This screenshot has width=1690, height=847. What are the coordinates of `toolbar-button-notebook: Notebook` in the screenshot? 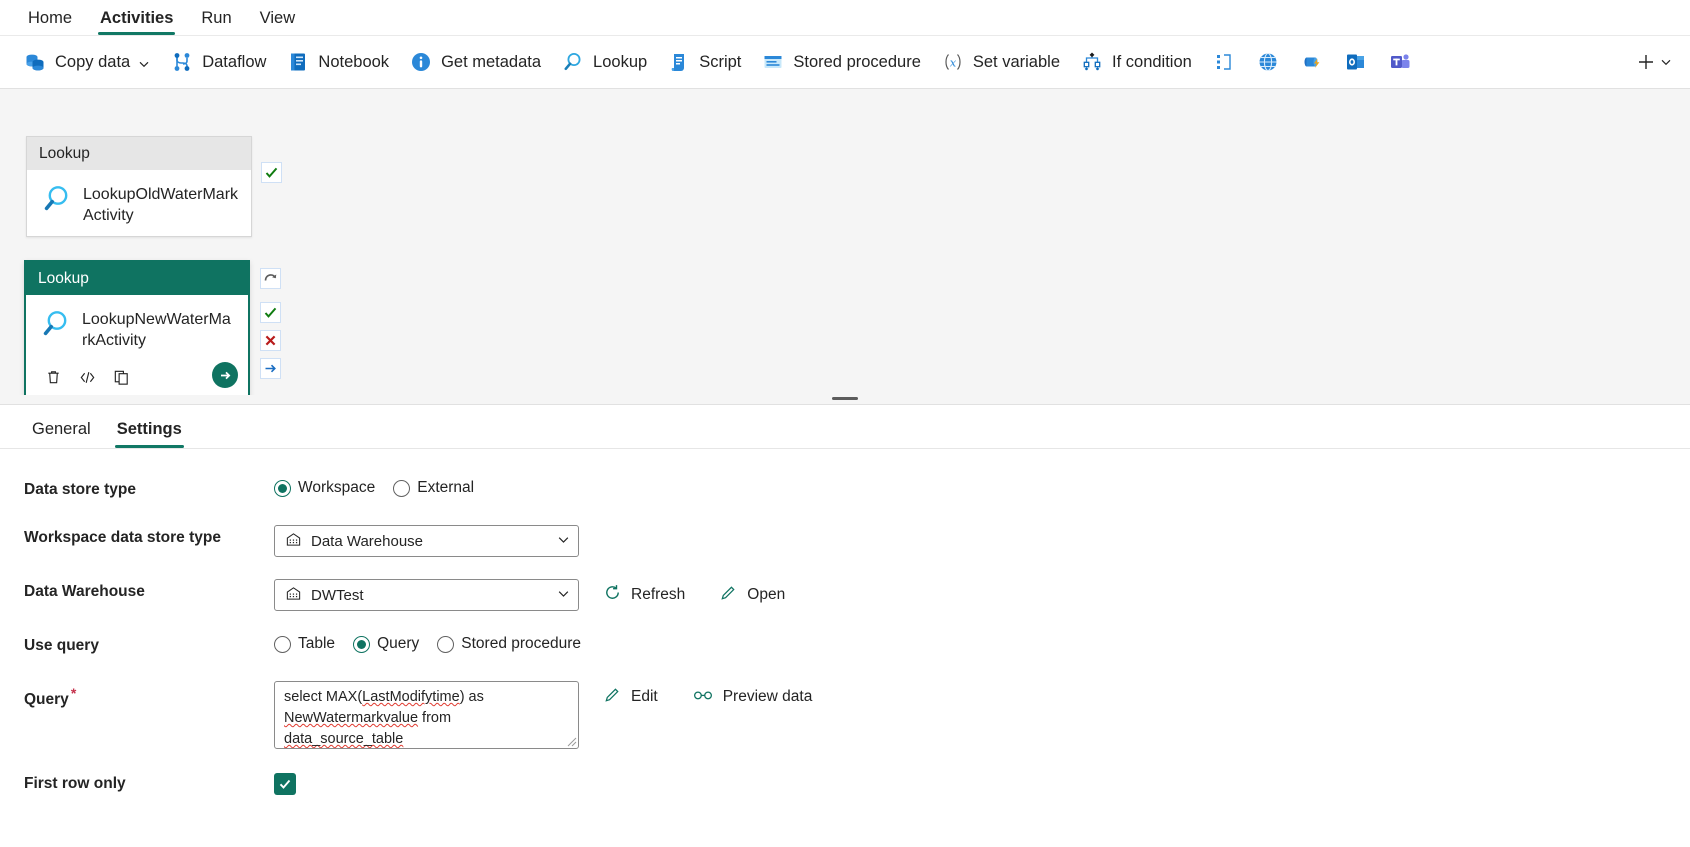 It's located at (337, 62).